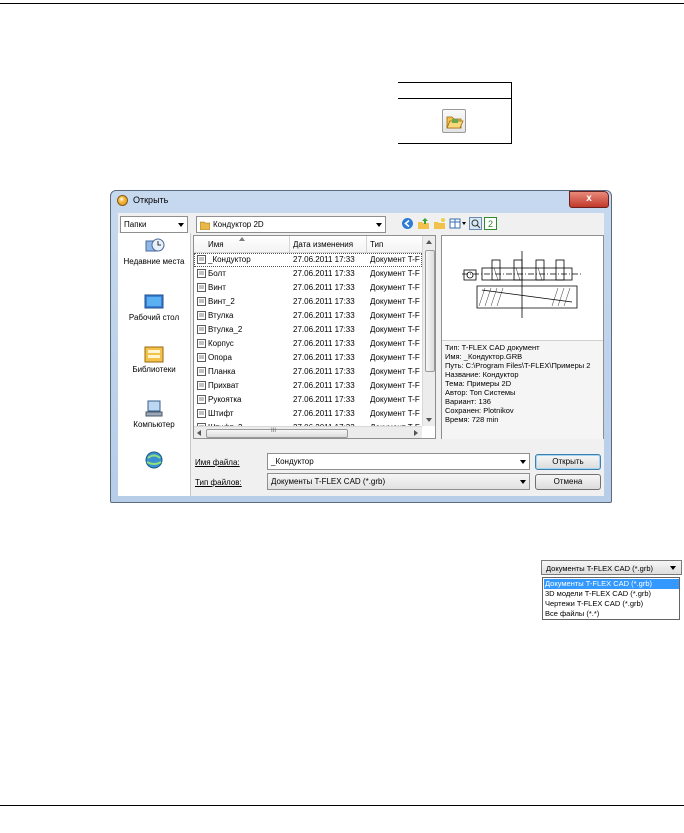 This screenshot has width=684, height=833. I want to click on place-network, so click(154, 461).